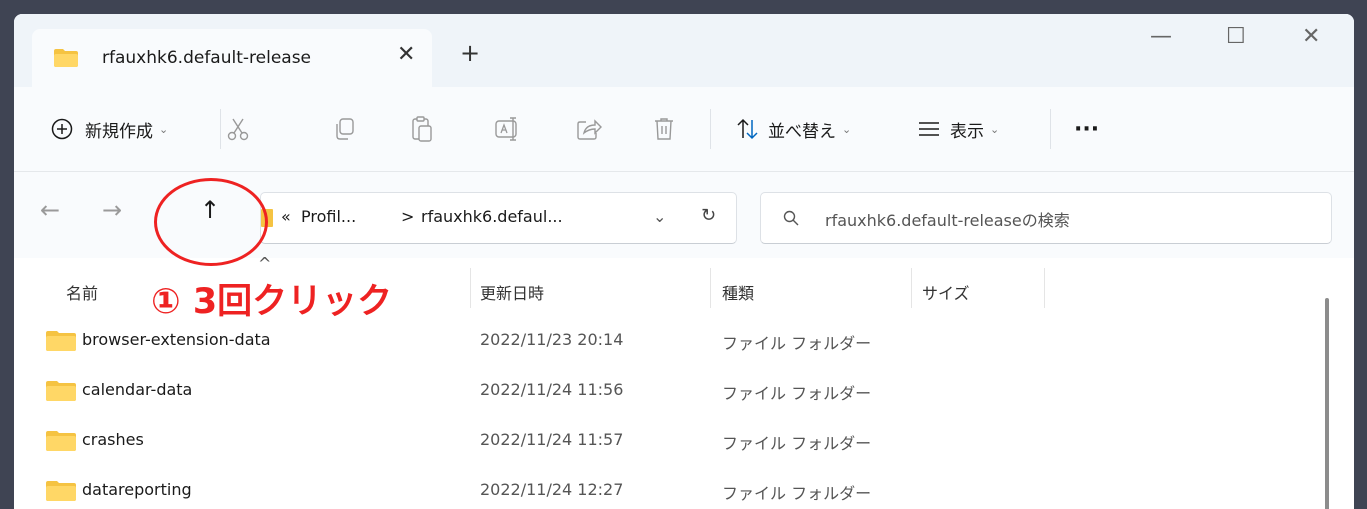  Describe the element at coordinates (119, 131) in the screenshot. I see `new-button-label: 新規作成` at that location.